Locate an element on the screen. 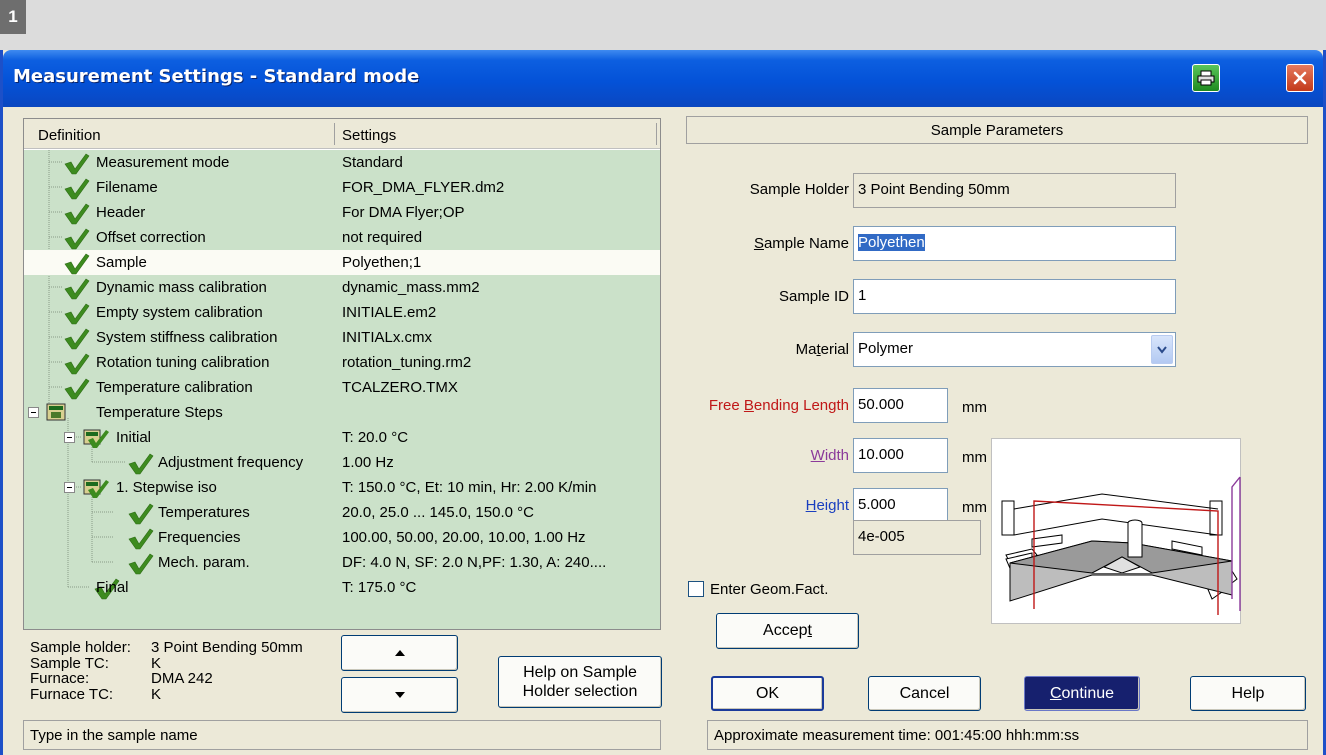 Image resolution: width=1326 pixels, height=755 pixels. tree-row-value: 100.00, 50.00, 20.00, 10.00, 1.00 Hz is located at coordinates (464, 537).